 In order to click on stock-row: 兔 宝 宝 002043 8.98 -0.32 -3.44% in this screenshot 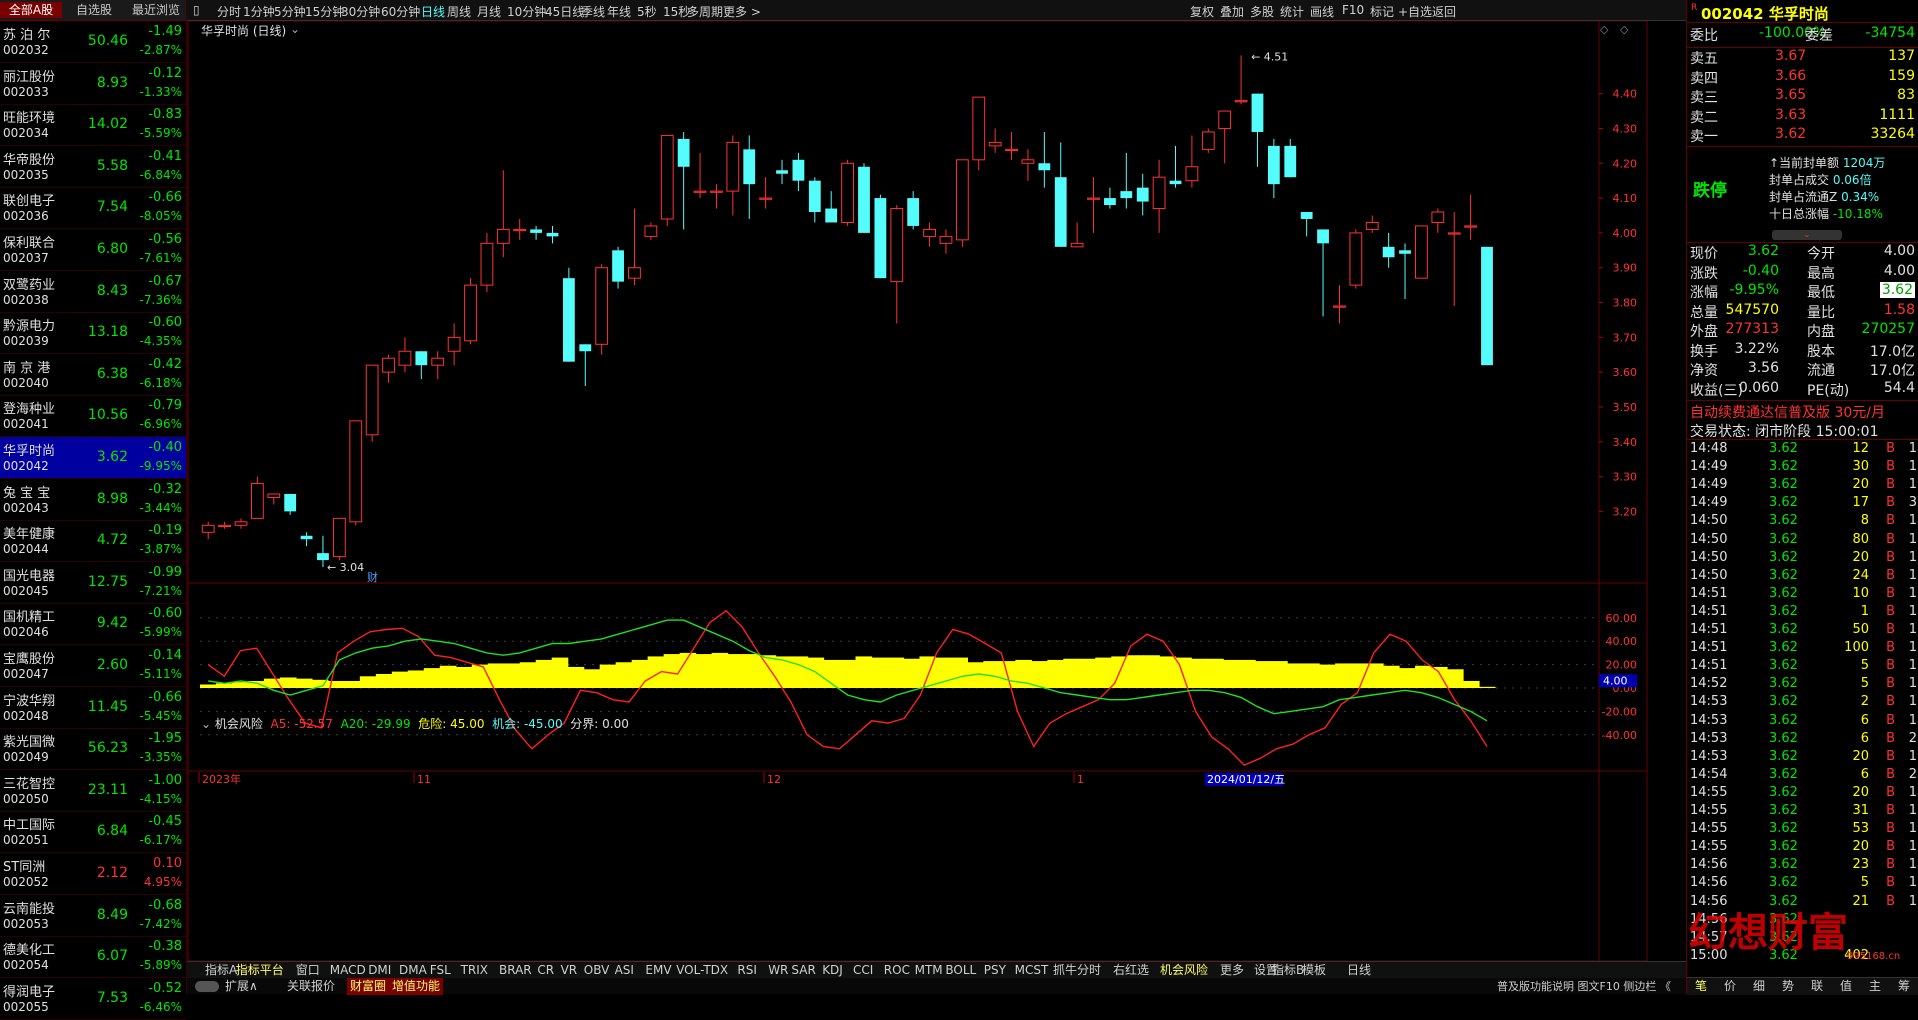, I will do `click(93, 500)`.